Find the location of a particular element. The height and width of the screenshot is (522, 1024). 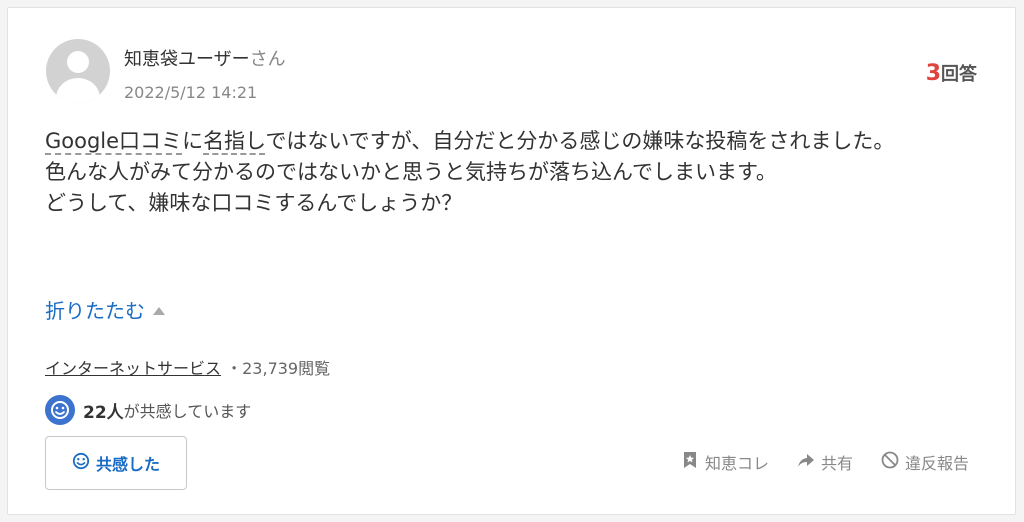

category-link: インターネットサービス is located at coordinates (133, 368).